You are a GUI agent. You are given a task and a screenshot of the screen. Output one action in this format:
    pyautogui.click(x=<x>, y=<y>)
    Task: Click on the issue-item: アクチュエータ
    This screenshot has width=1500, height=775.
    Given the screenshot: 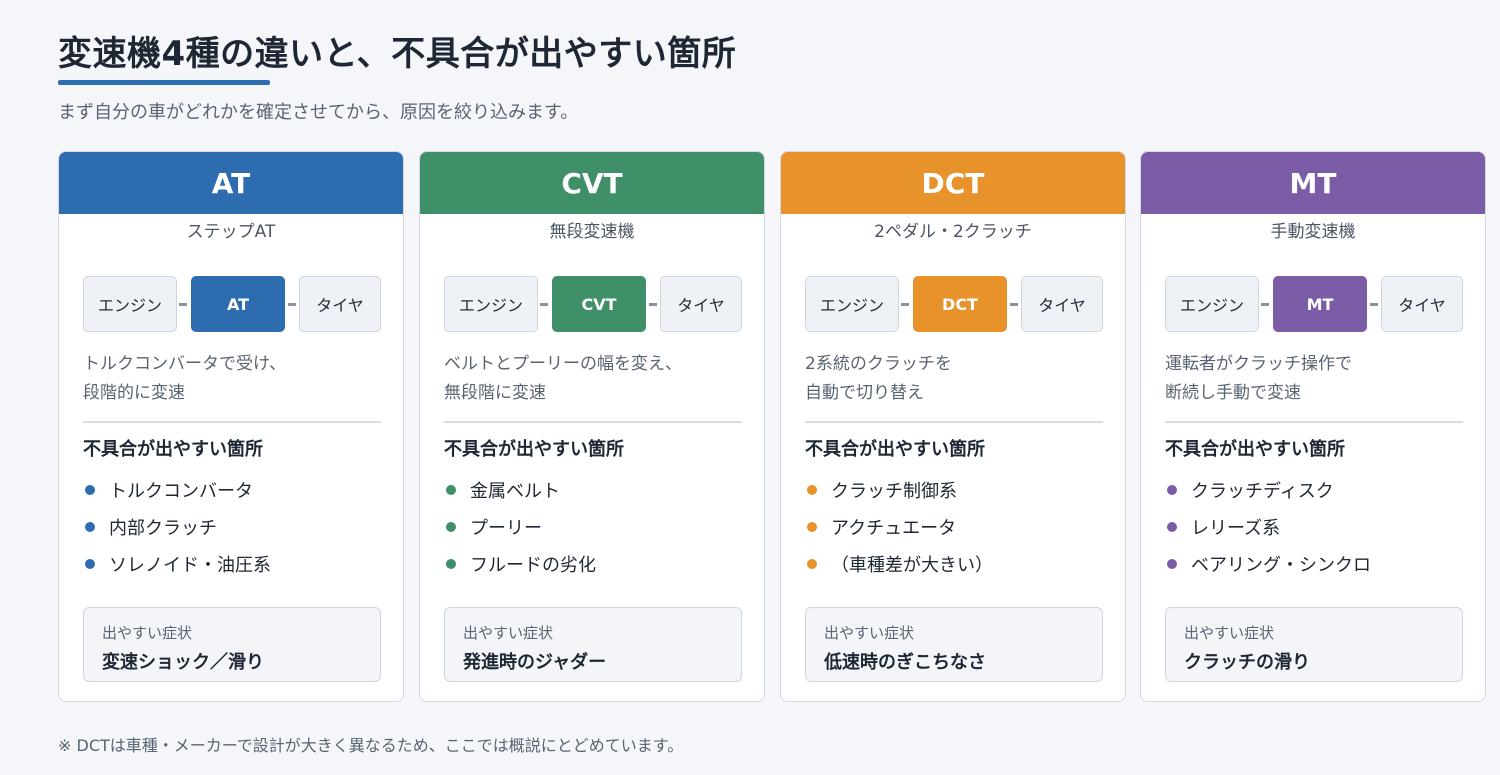 What is the action you would take?
    pyautogui.click(x=900, y=526)
    